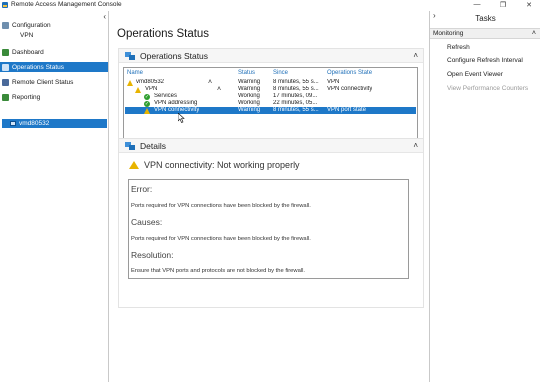 The height and width of the screenshot is (382, 540). Describe the element at coordinates (5, 4) in the screenshot. I see `app-icon` at that location.